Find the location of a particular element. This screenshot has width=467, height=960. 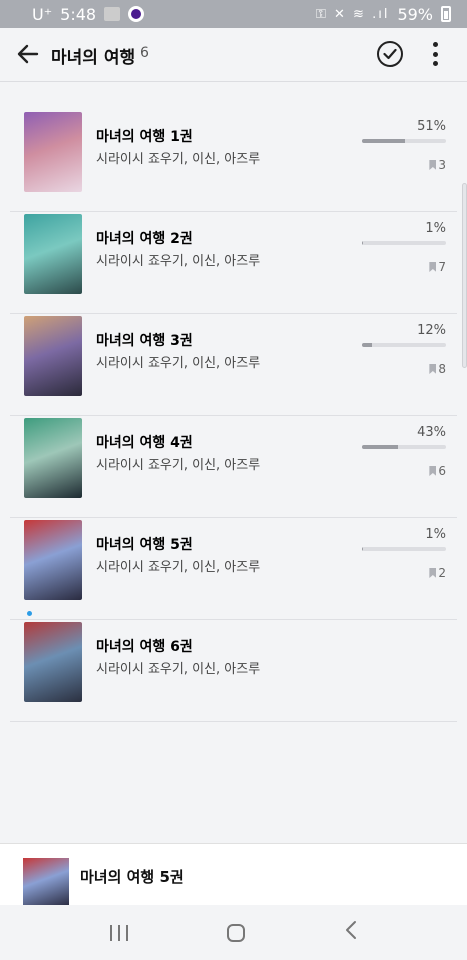

progress-percent: 12% is located at coordinates (431, 330).